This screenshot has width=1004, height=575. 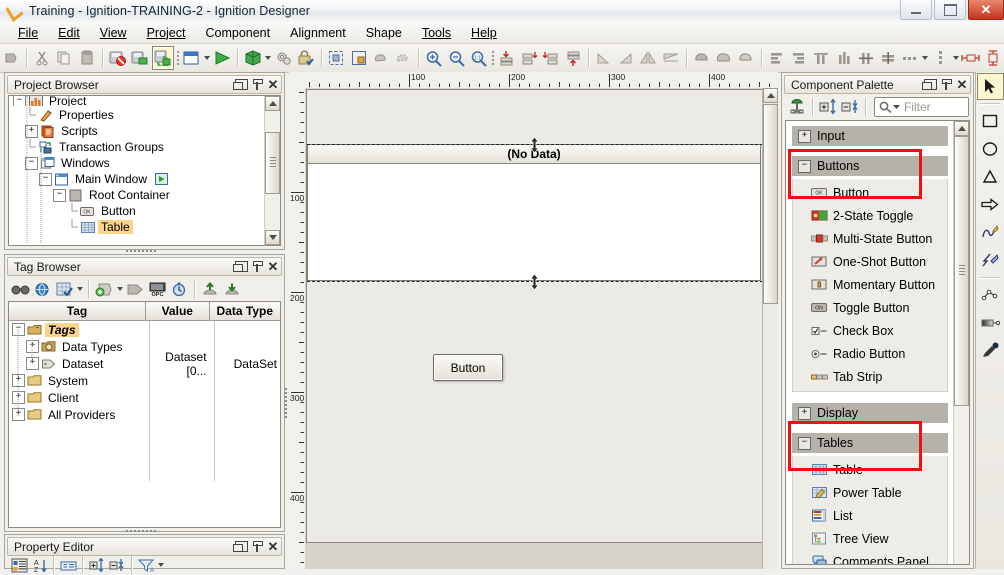 What do you see at coordinates (573, 58) in the screenshot?
I see `align-bottom-icon` at bounding box center [573, 58].